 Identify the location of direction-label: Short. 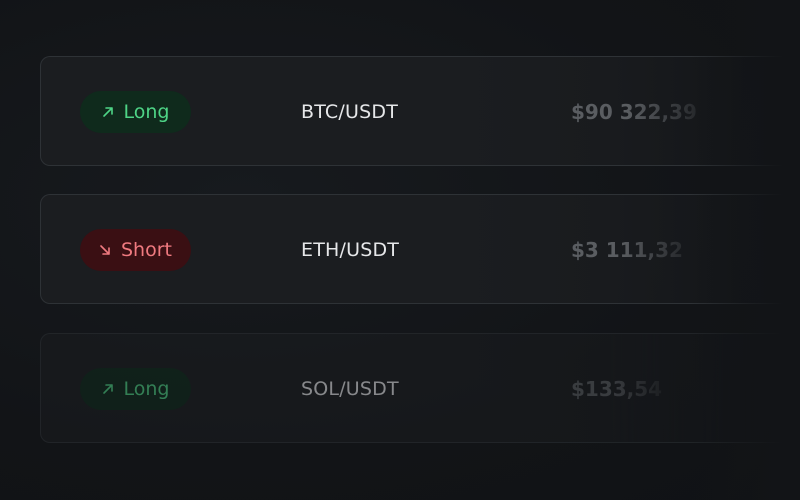
(146, 250).